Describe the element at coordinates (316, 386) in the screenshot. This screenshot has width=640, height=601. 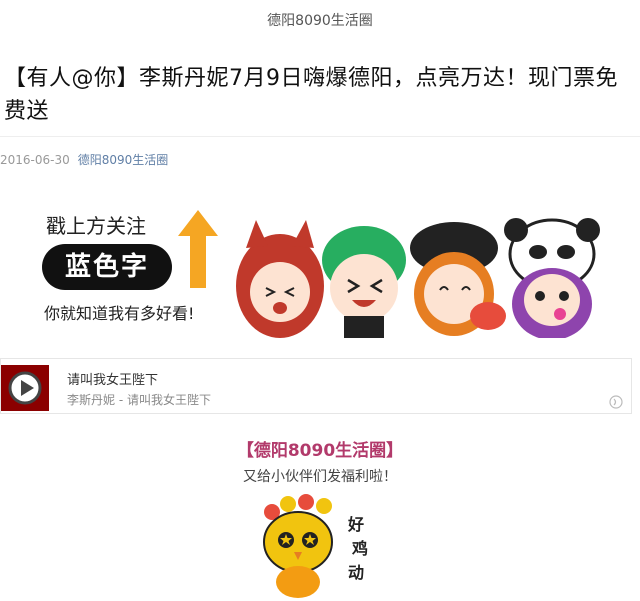
I see `audio-player-card: 请叫我女王陛下 李斯丹妮 - 请叫我女王陛下` at that location.